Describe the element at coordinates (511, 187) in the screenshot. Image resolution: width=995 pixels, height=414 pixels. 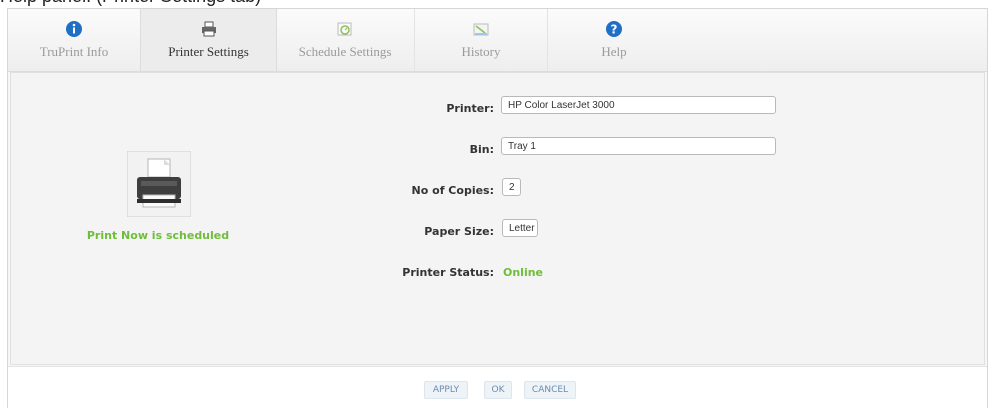
I see `copies-field: 2` at that location.